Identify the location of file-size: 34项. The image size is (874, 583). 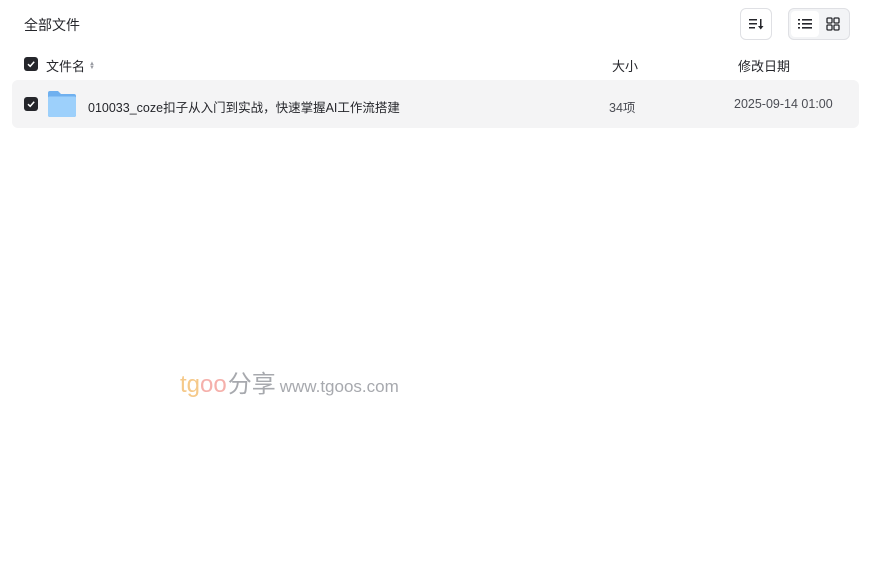
(622, 108).